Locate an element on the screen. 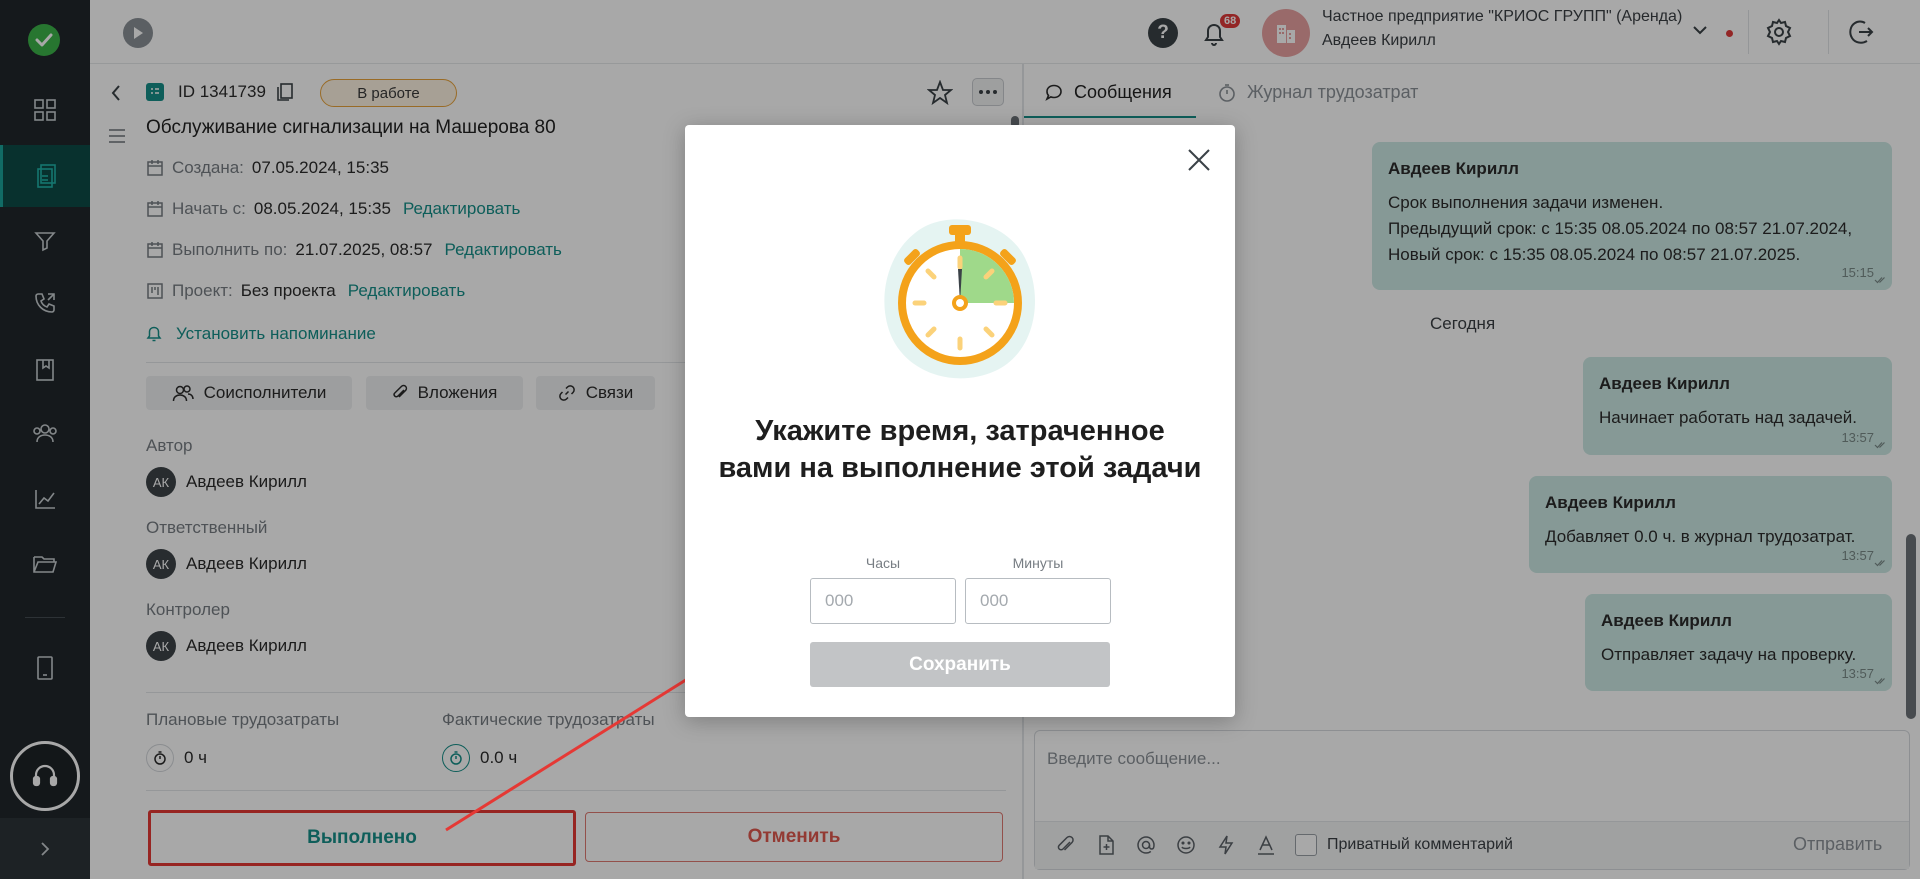 The width and height of the screenshot is (1920, 879). close-icon is located at coordinates (1199, 162).